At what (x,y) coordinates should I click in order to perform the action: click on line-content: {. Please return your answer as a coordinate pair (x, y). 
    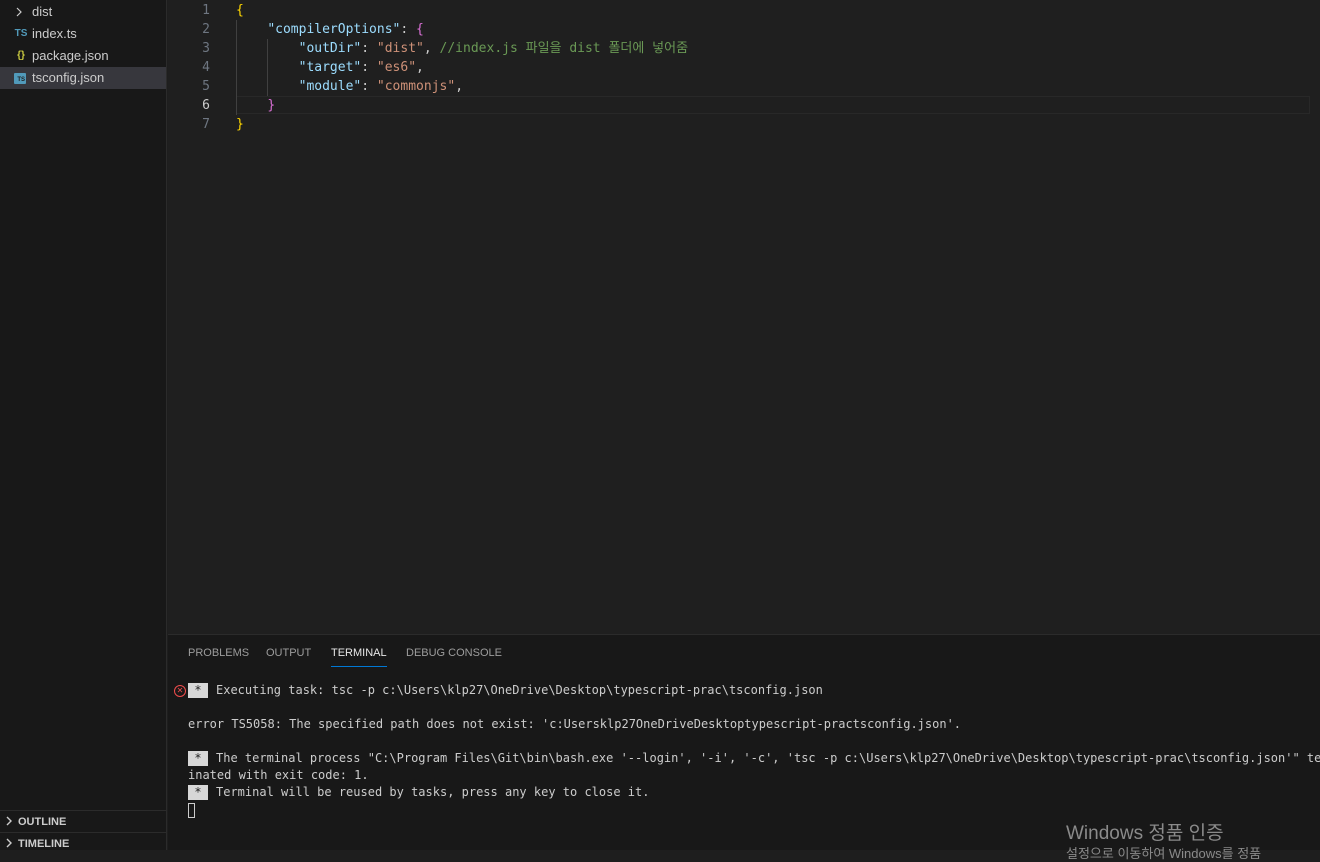
    Looking at the image, I should click on (240, 10).